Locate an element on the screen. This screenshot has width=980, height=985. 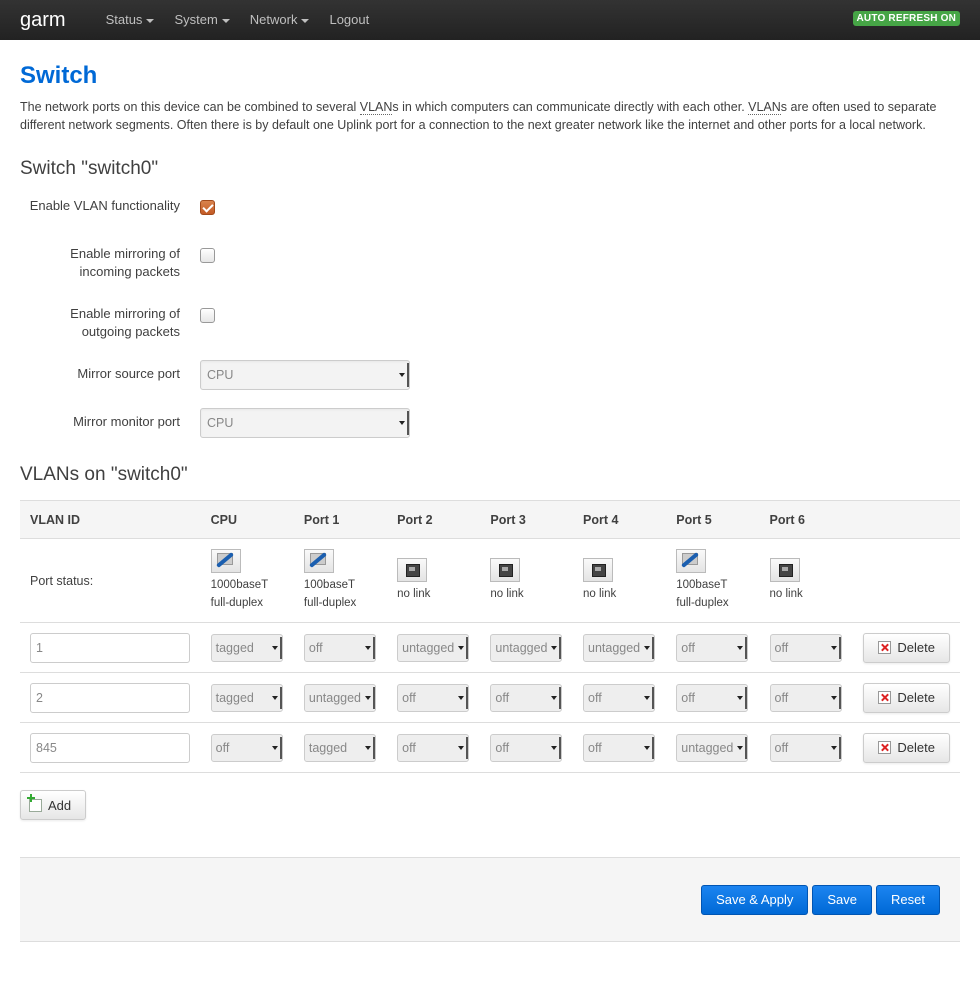
mirror-monitor-row: Mirror monitor port CPU is located at coordinates (490, 430).